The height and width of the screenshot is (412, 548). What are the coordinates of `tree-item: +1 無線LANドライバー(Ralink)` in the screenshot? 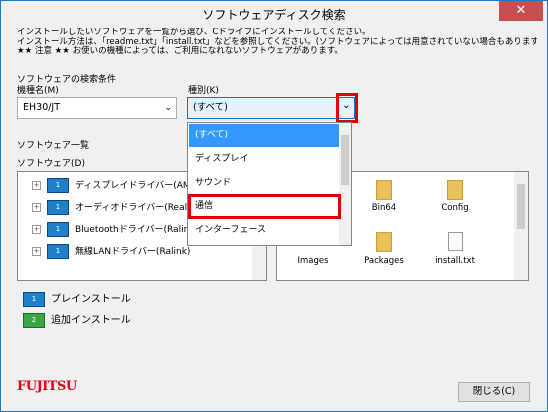 It's located at (111, 252).